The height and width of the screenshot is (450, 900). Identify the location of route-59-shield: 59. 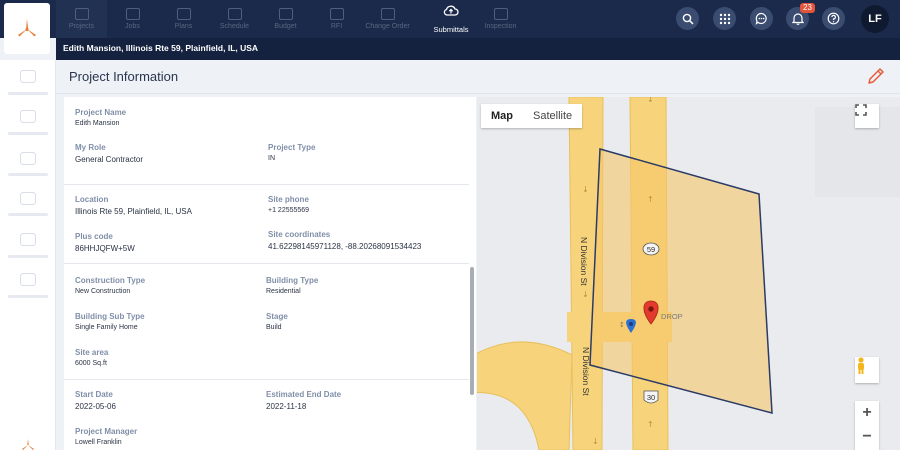
(651, 249).